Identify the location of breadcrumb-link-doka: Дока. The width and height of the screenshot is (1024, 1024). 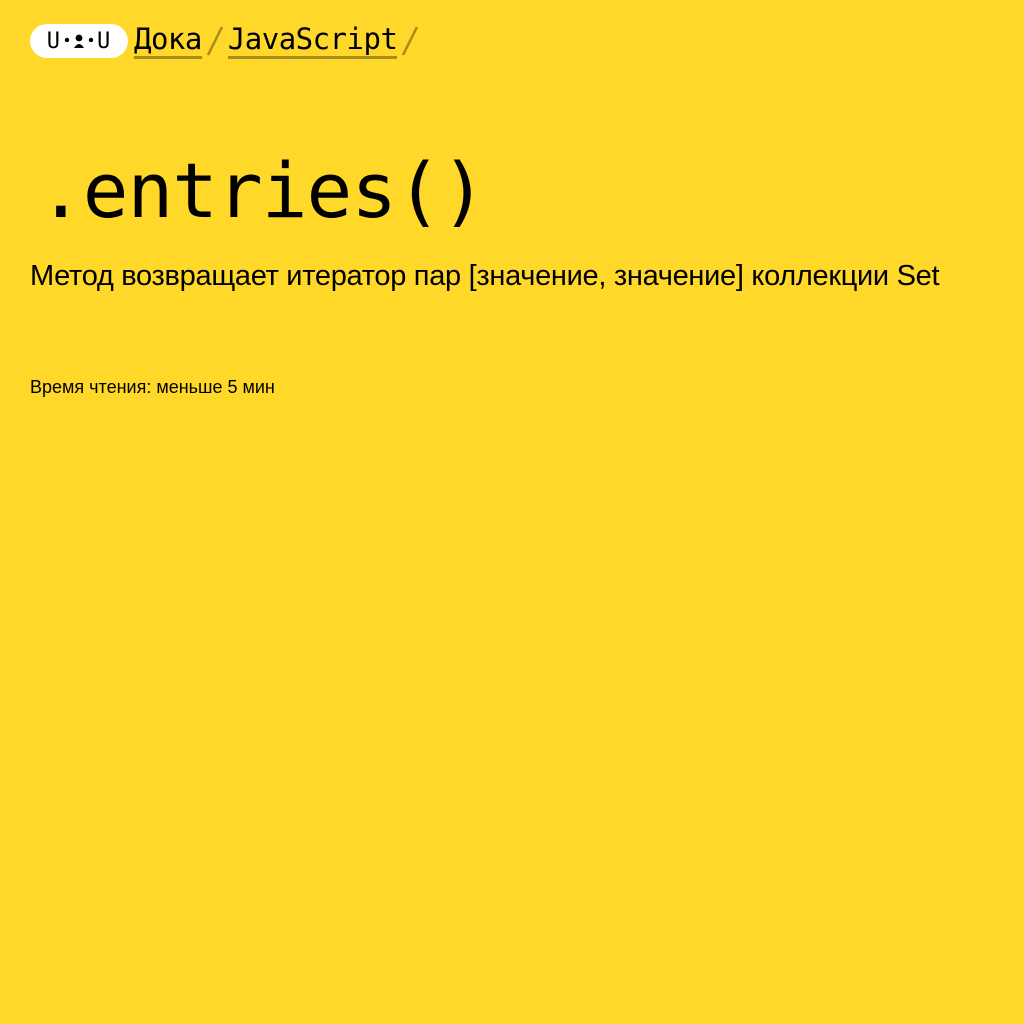
(168, 40).